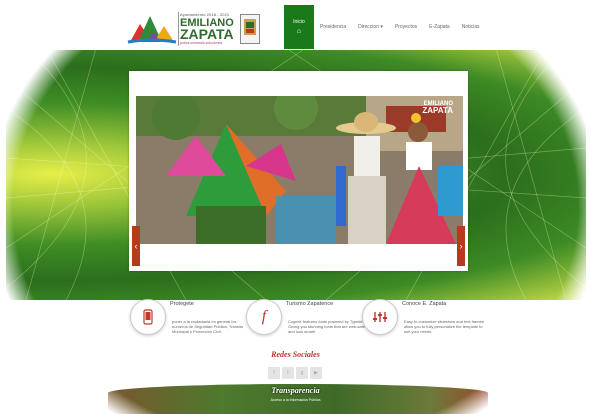 The image size is (591, 414). What do you see at coordinates (295, 373) in the screenshot?
I see `social-icons: f t g ▶` at bounding box center [295, 373].